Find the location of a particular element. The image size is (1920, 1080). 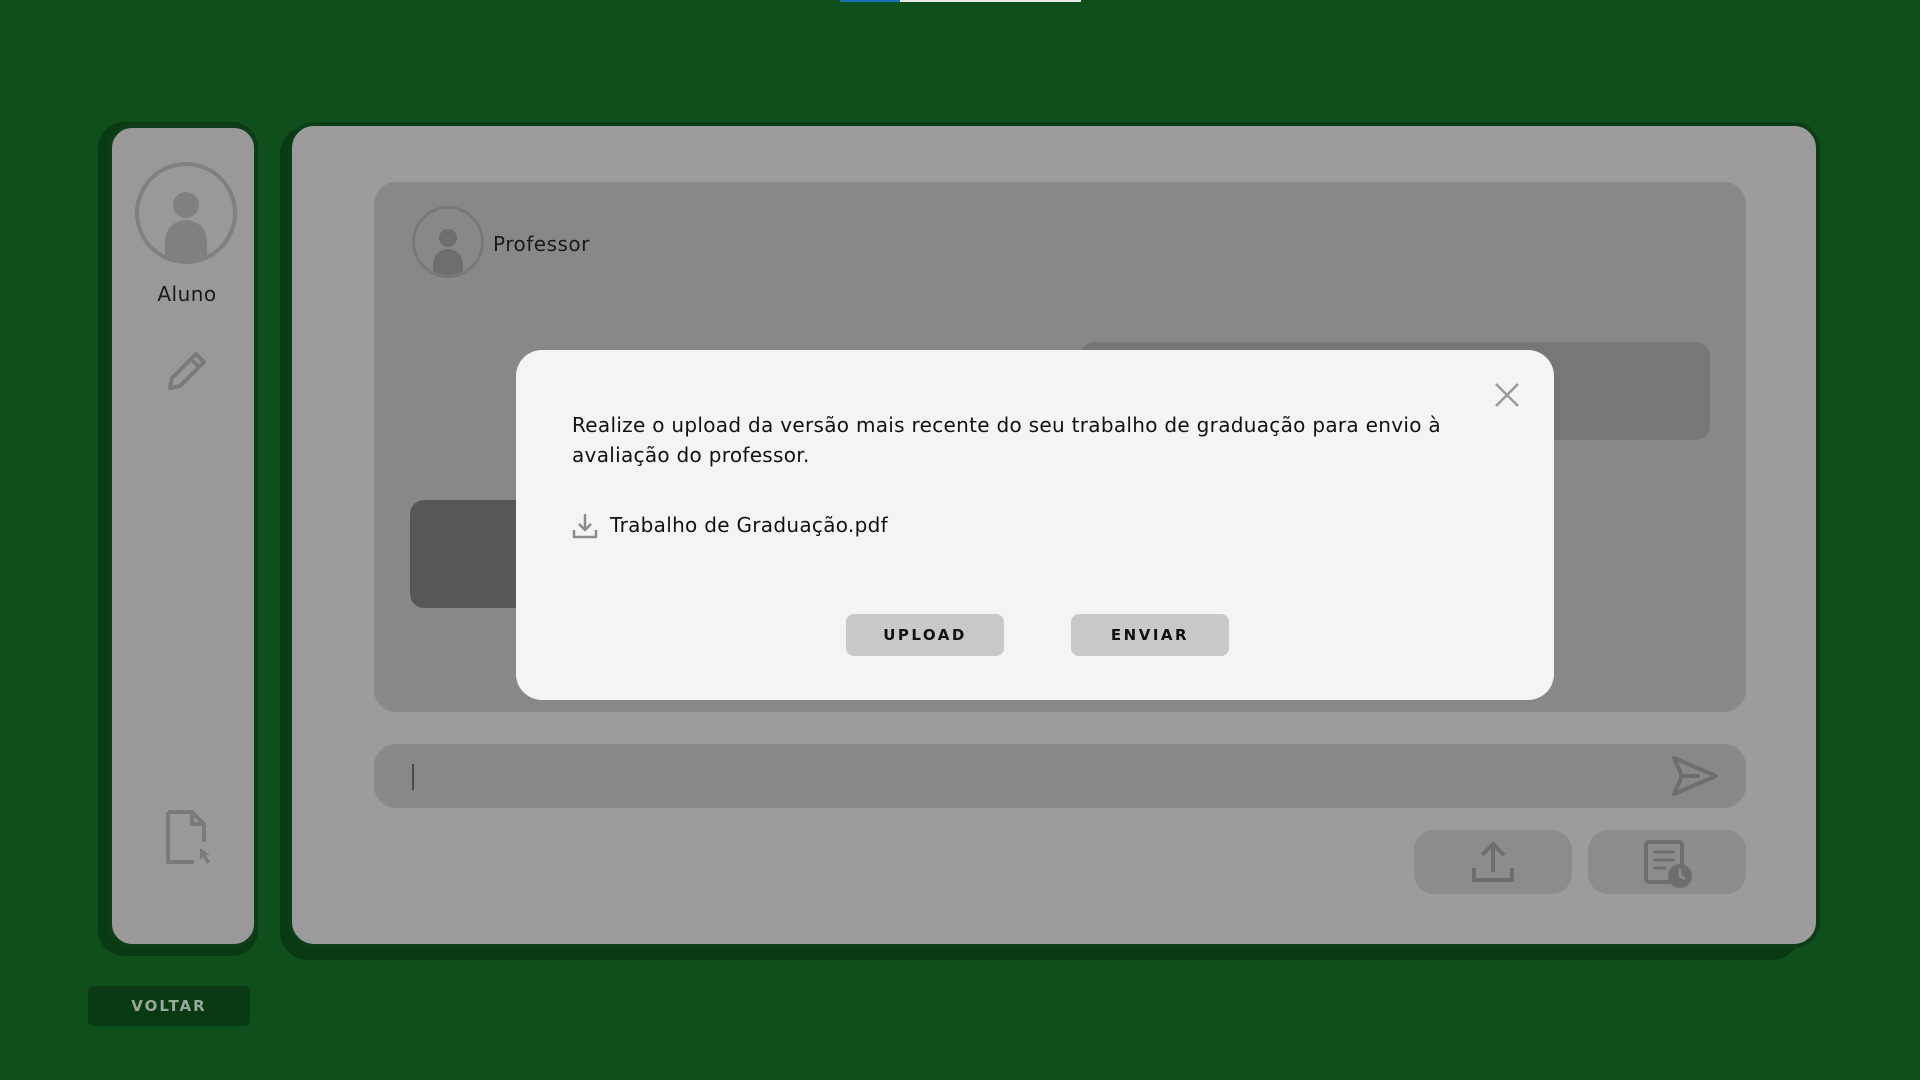

upload-button: UPLOAD is located at coordinates (925, 635).